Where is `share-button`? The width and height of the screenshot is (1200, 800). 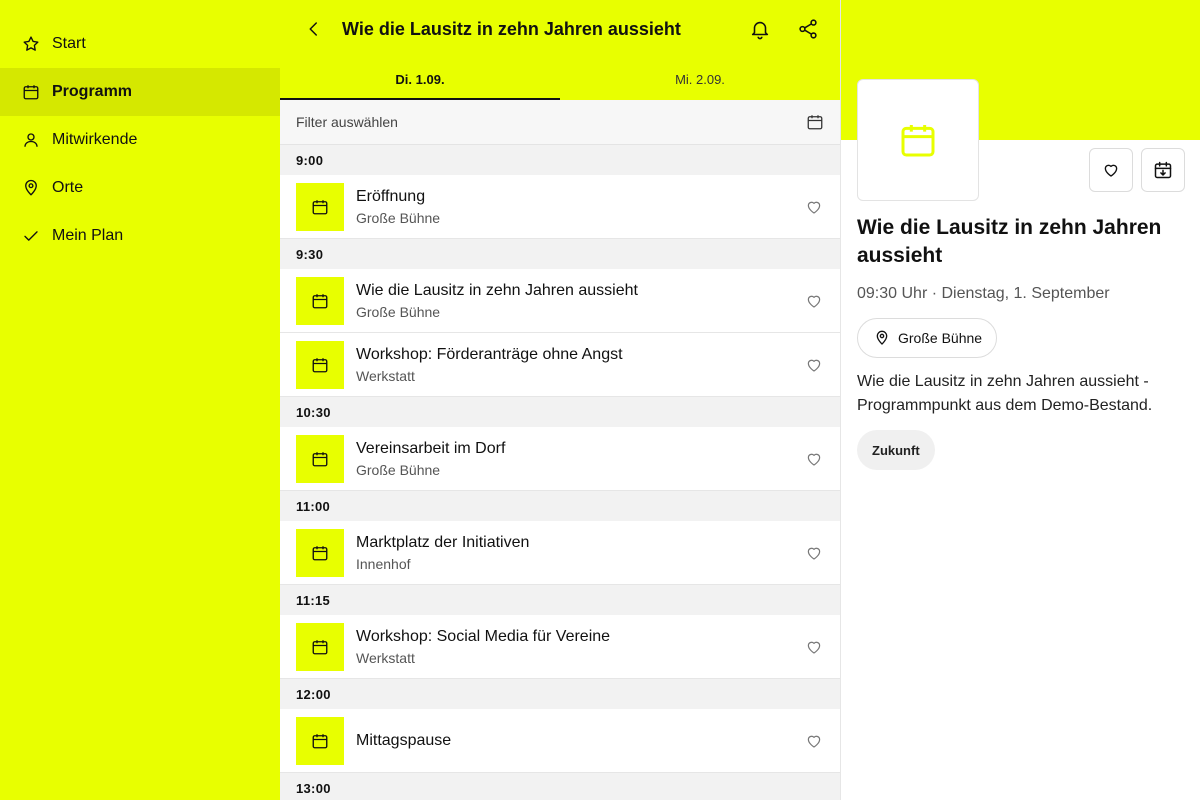 share-button is located at coordinates (808, 29).